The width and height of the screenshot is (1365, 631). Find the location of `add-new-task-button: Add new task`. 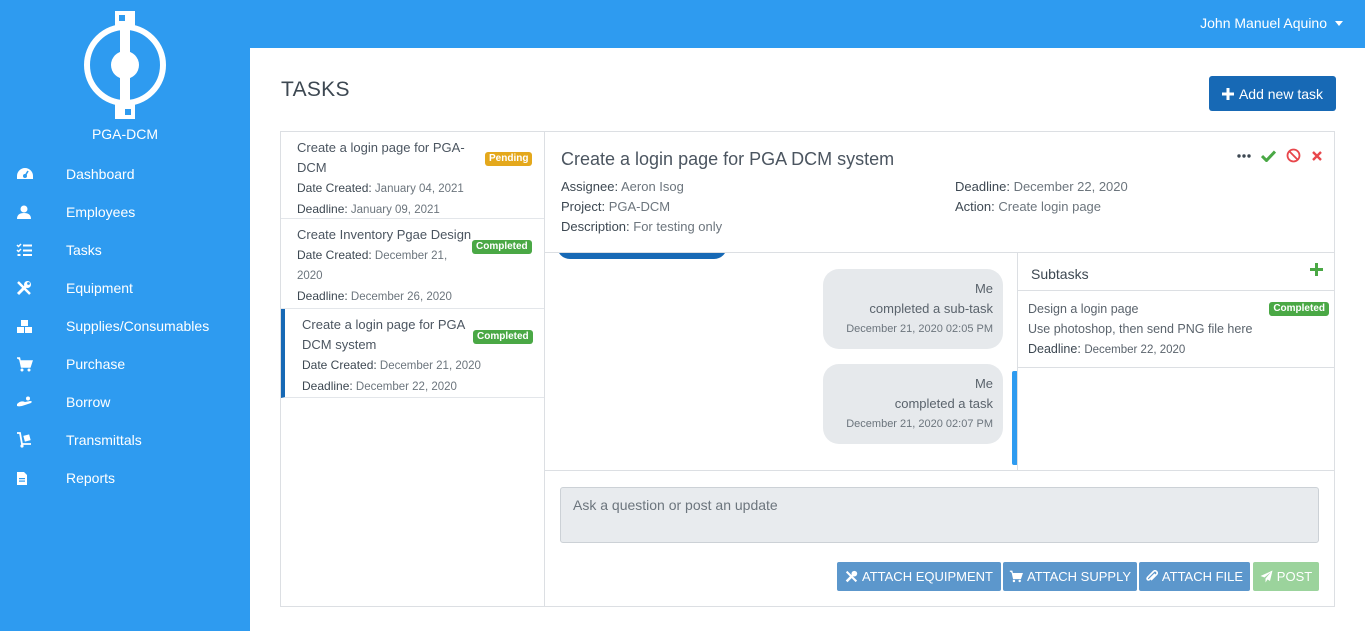

add-new-task-button: Add new task is located at coordinates (1272, 93).